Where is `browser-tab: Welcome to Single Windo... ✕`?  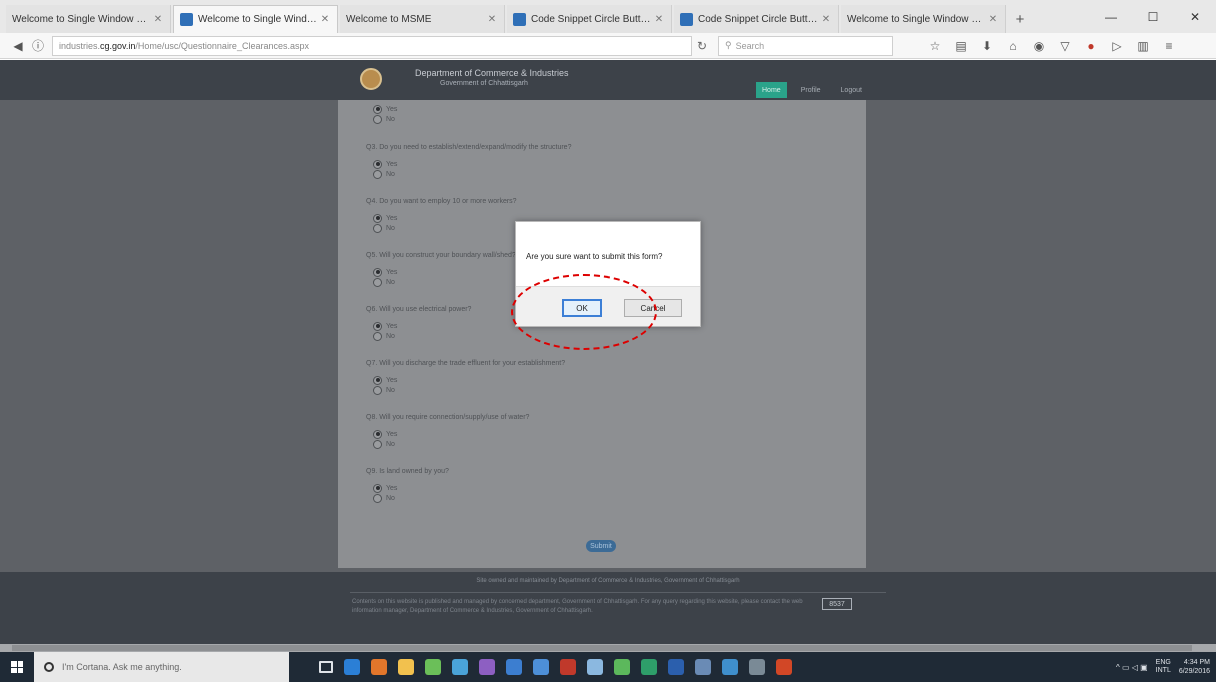 browser-tab: Welcome to Single Windo... ✕ is located at coordinates (255, 19).